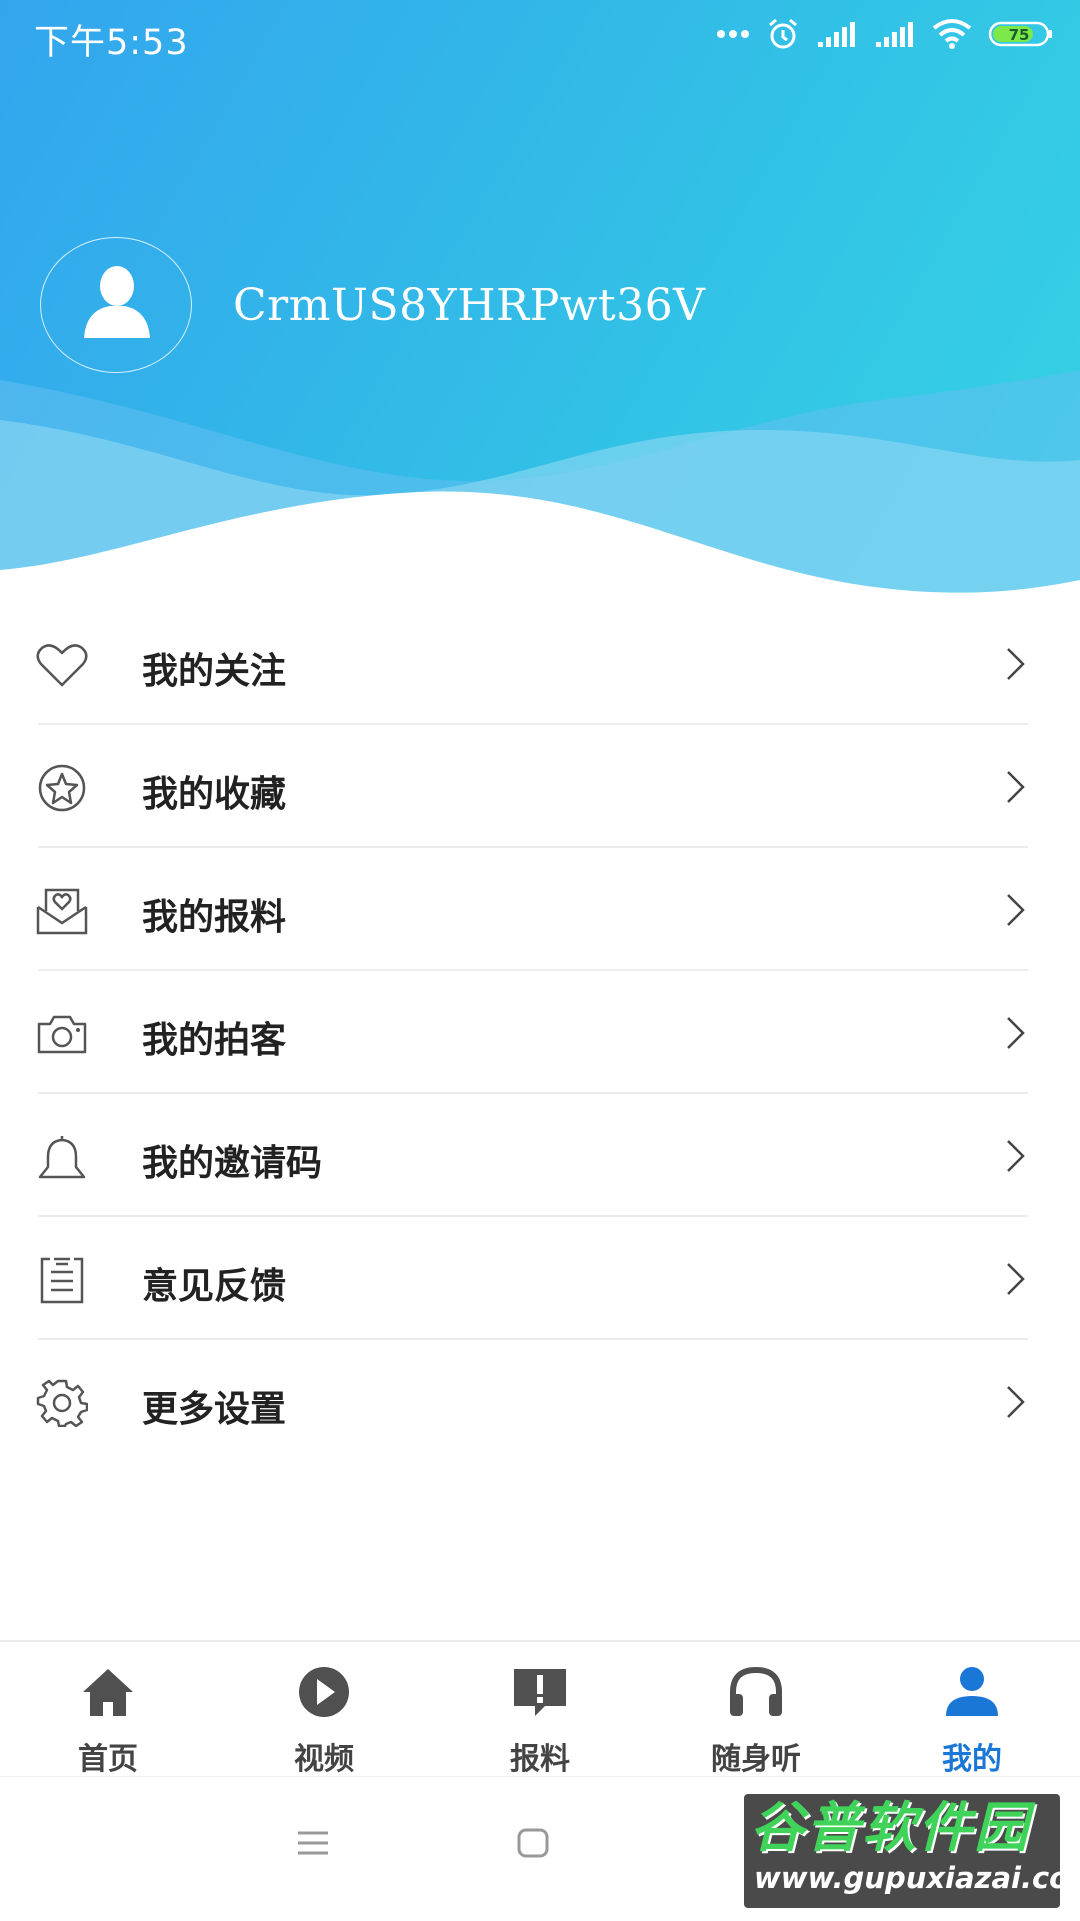 The height and width of the screenshot is (1921, 1080). Describe the element at coordinates (972, 1691) in the screenshot. I see `user-icon` at that location.